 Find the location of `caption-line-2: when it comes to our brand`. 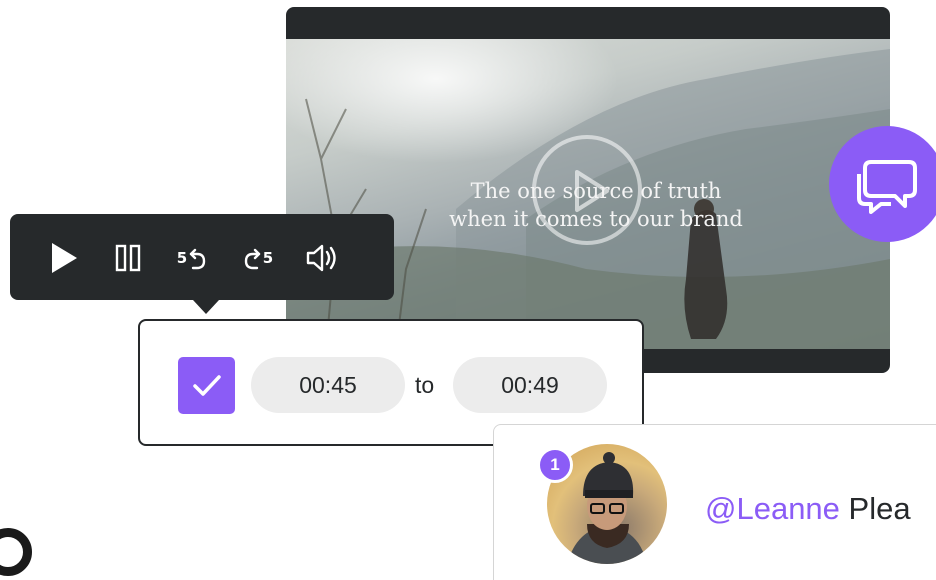

caption-line-2: when it comes to our brand is located at coordinates (596, 219).